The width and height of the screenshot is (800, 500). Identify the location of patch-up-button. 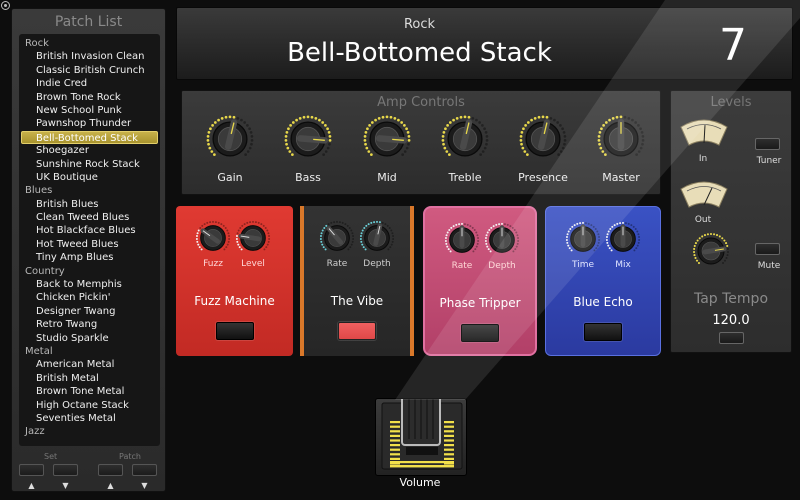
(110, 470).